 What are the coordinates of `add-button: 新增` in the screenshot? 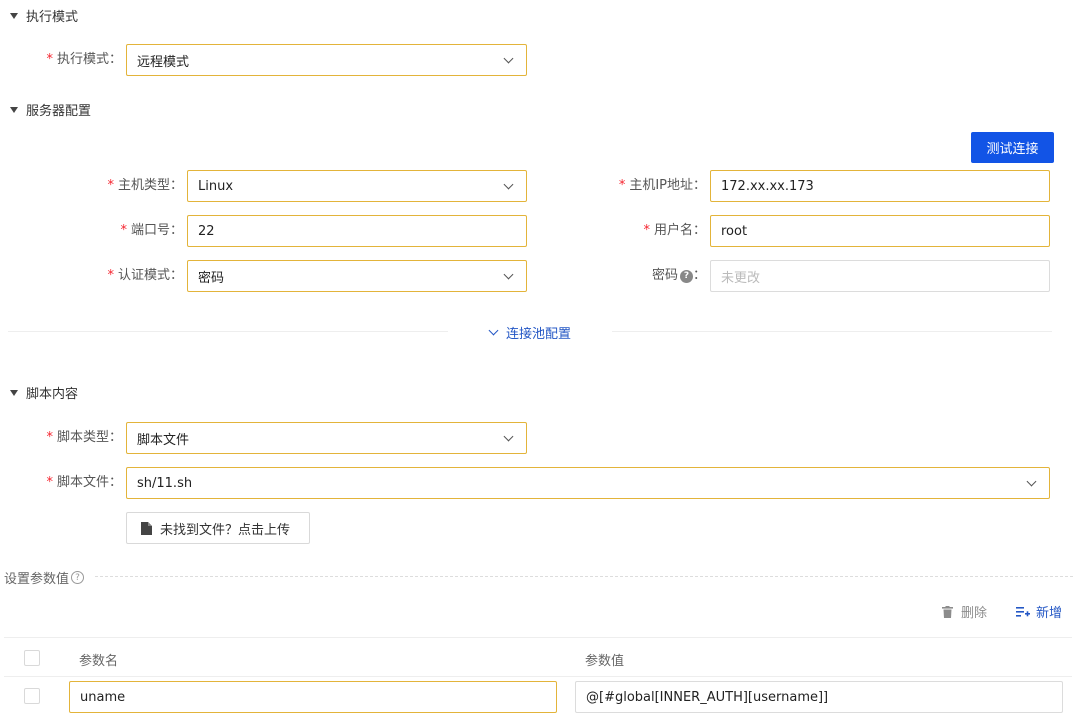 It's located at (1039, 611).